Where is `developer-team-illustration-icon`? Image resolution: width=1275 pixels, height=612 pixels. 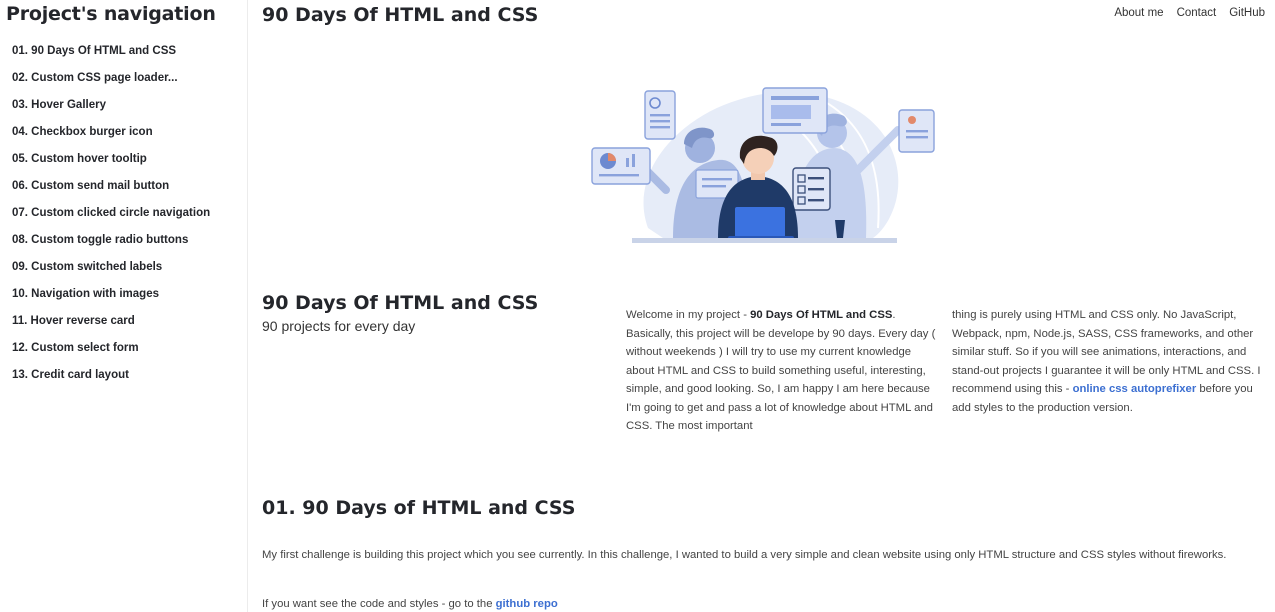
developer-team-illustration-icon is located at coordinates (763, 165).